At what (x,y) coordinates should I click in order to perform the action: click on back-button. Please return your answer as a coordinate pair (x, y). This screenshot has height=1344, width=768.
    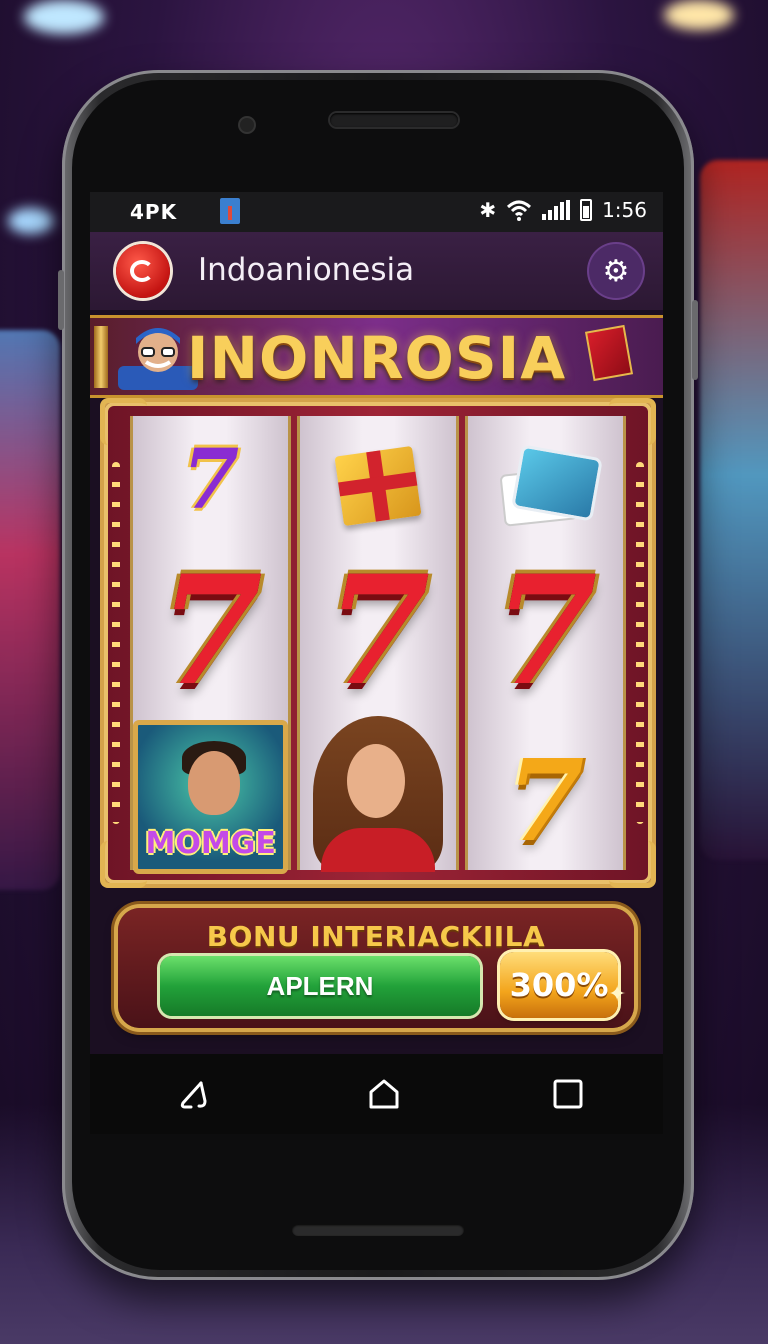
    Looking at the image, I should click on (194, 1094).